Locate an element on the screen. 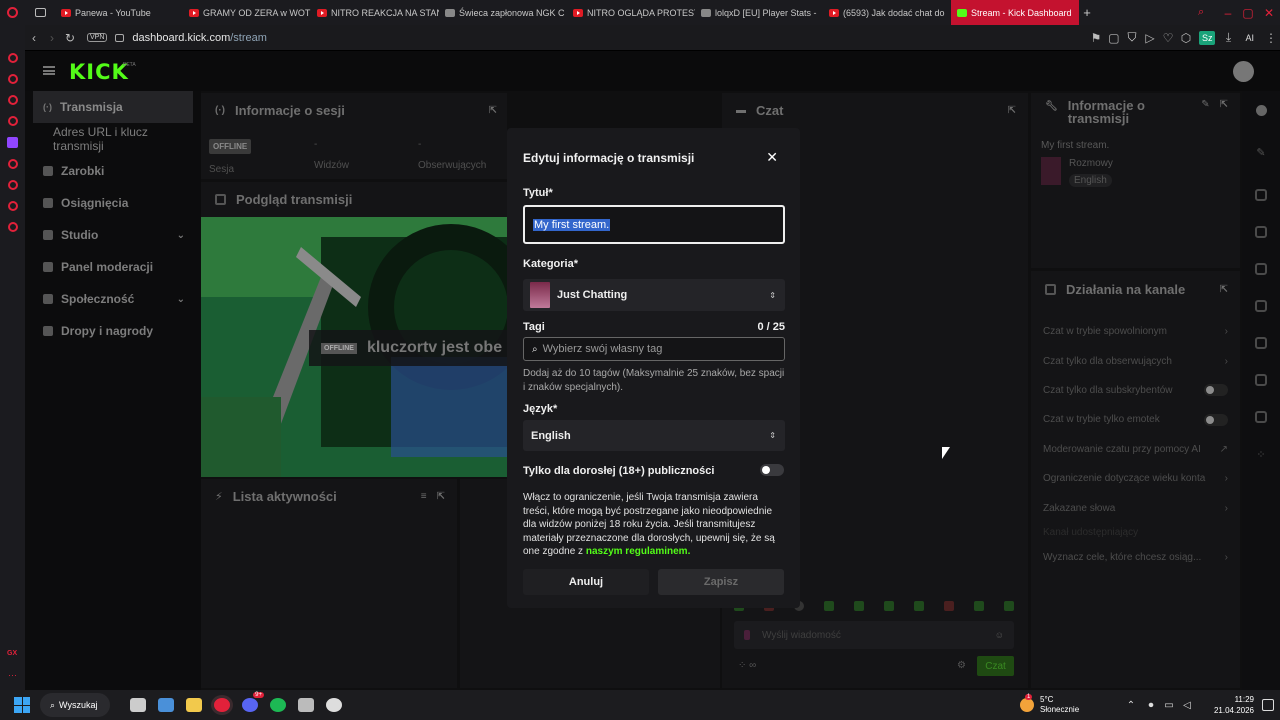  language-select: English ⇕ is located at coordinates (654, 435).